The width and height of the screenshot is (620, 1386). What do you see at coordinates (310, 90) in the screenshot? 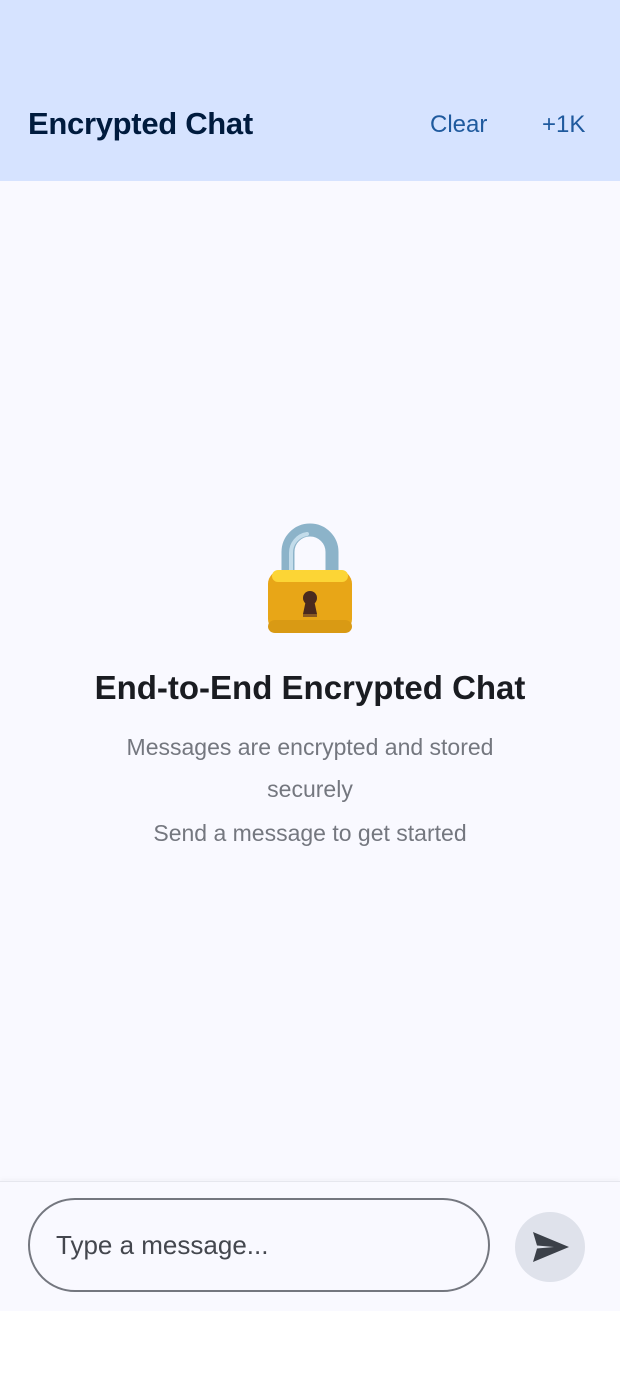
I see `top-app-bar: Encrypted Chat Clear +1K` at bounding box center [310, 90].